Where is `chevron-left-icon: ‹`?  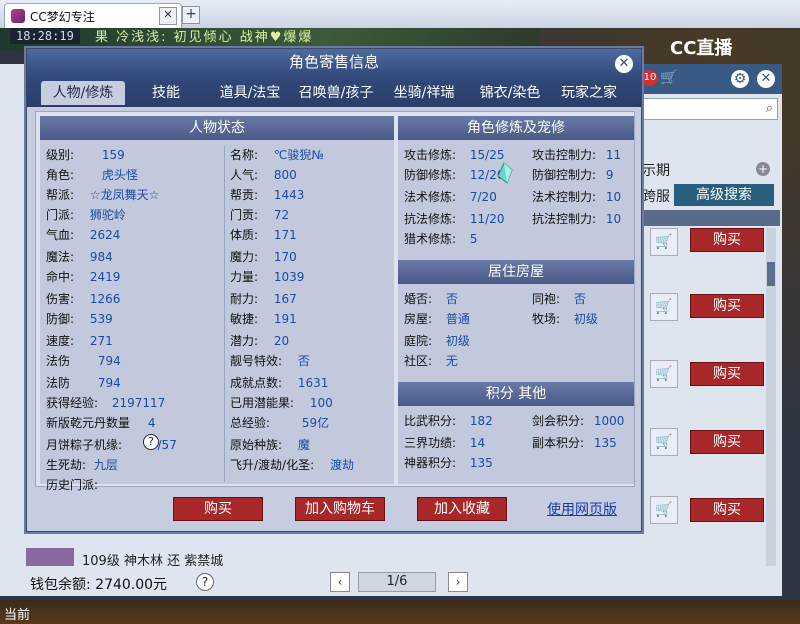 chevron-left-icon: ‹ is located at coordinates (340, 582).